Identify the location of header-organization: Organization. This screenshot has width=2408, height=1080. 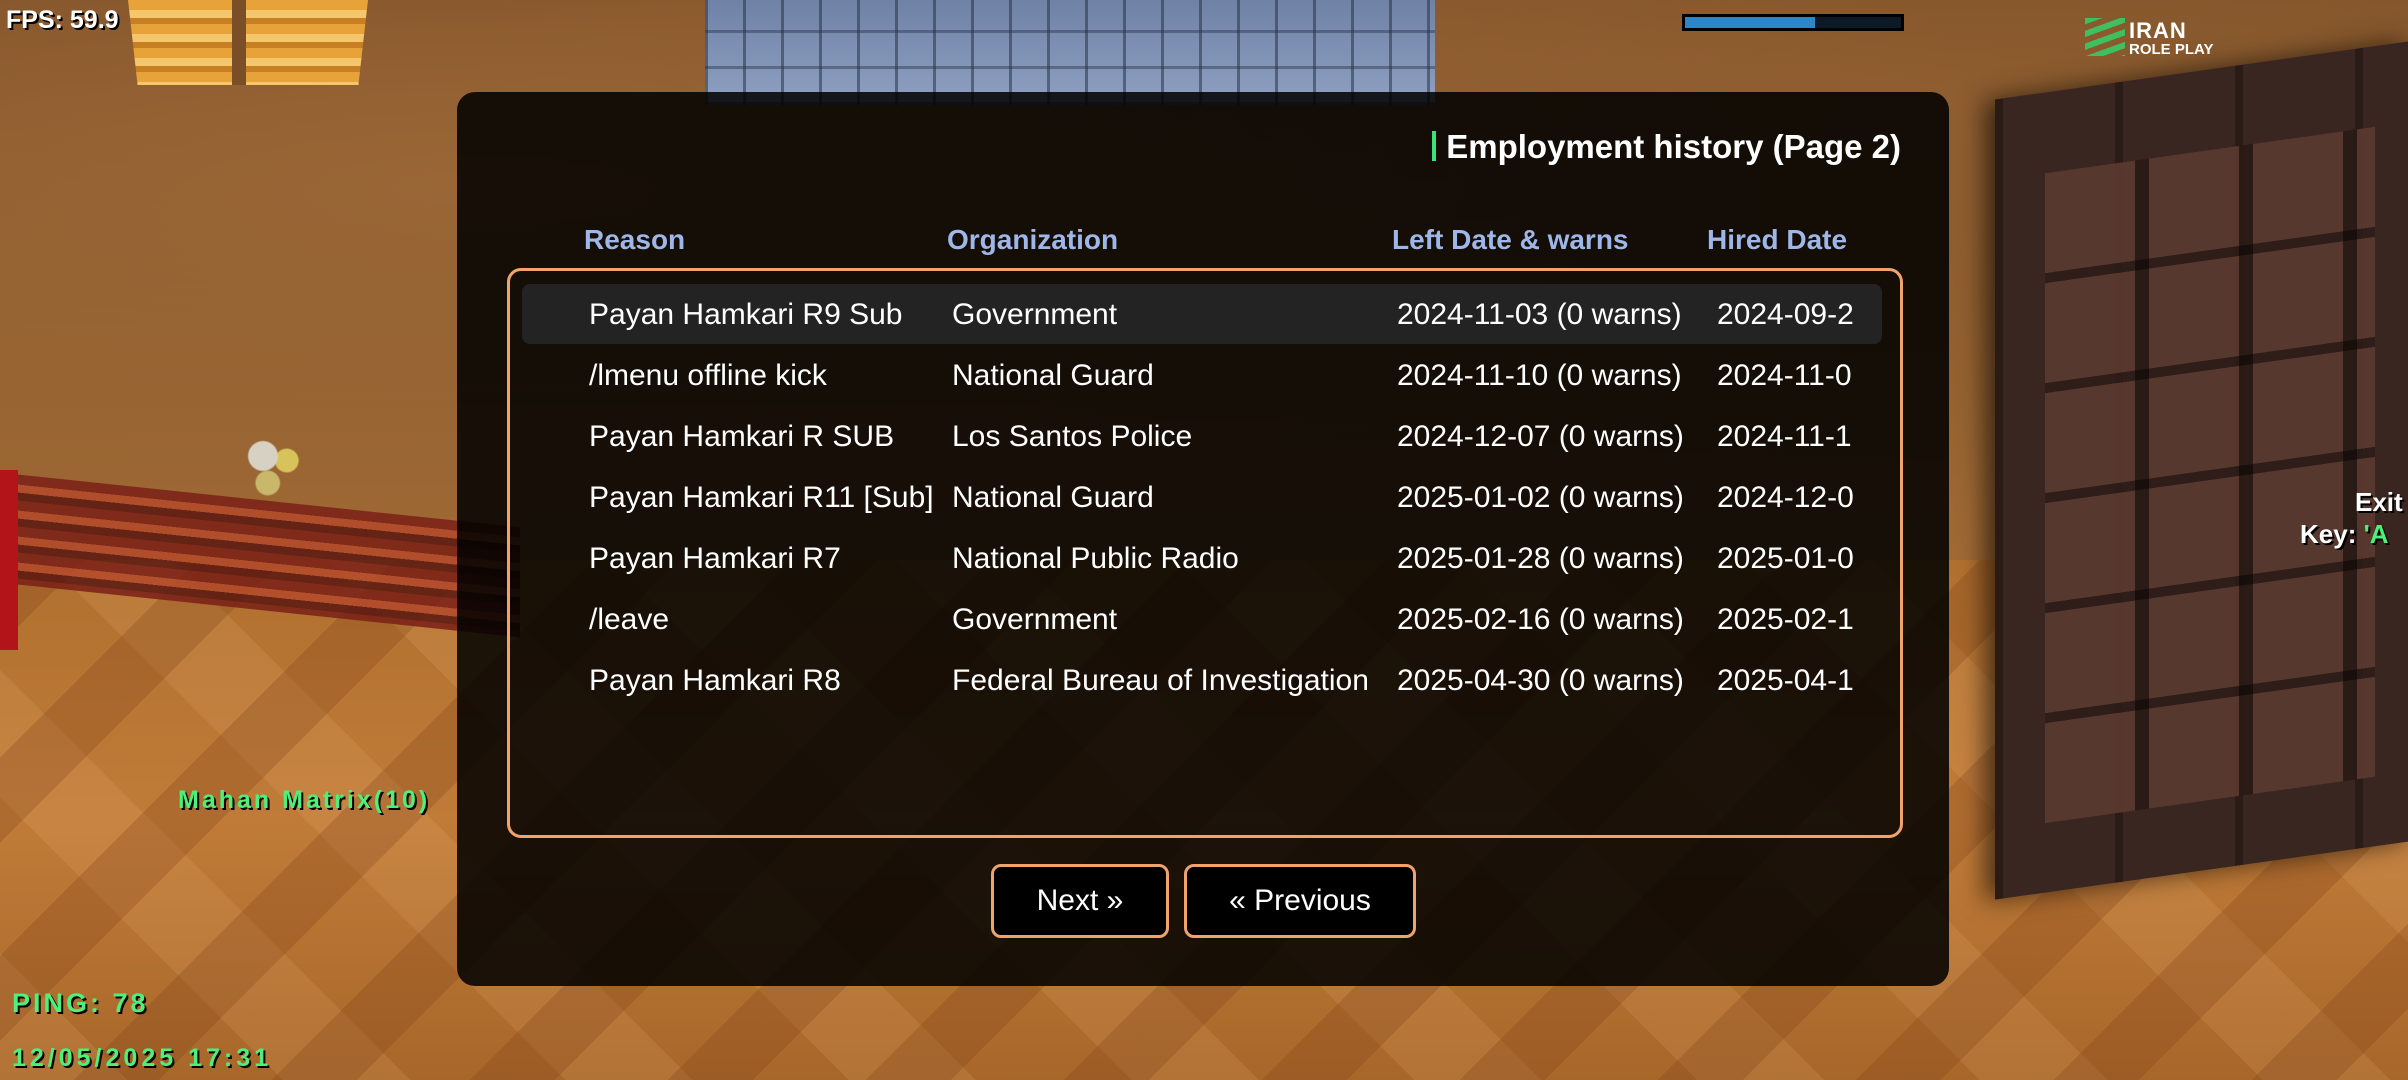
(1033, 239).